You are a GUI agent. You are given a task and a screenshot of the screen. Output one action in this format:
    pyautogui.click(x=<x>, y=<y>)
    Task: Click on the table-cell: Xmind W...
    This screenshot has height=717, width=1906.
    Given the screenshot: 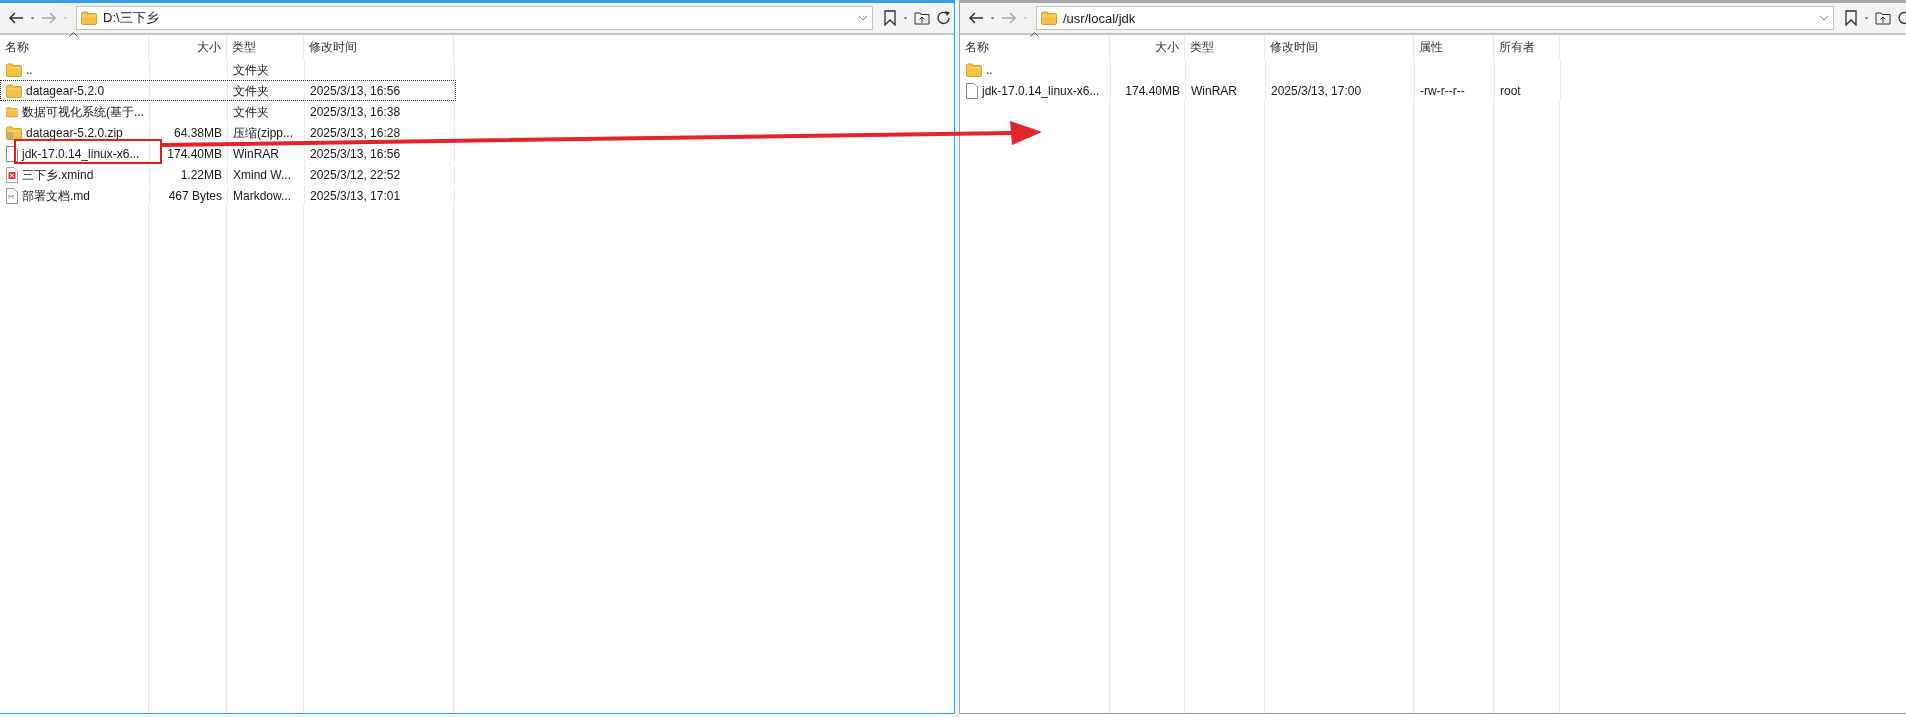 What is the action you would take?
    pyautogui.click(x=262, y=174)
    